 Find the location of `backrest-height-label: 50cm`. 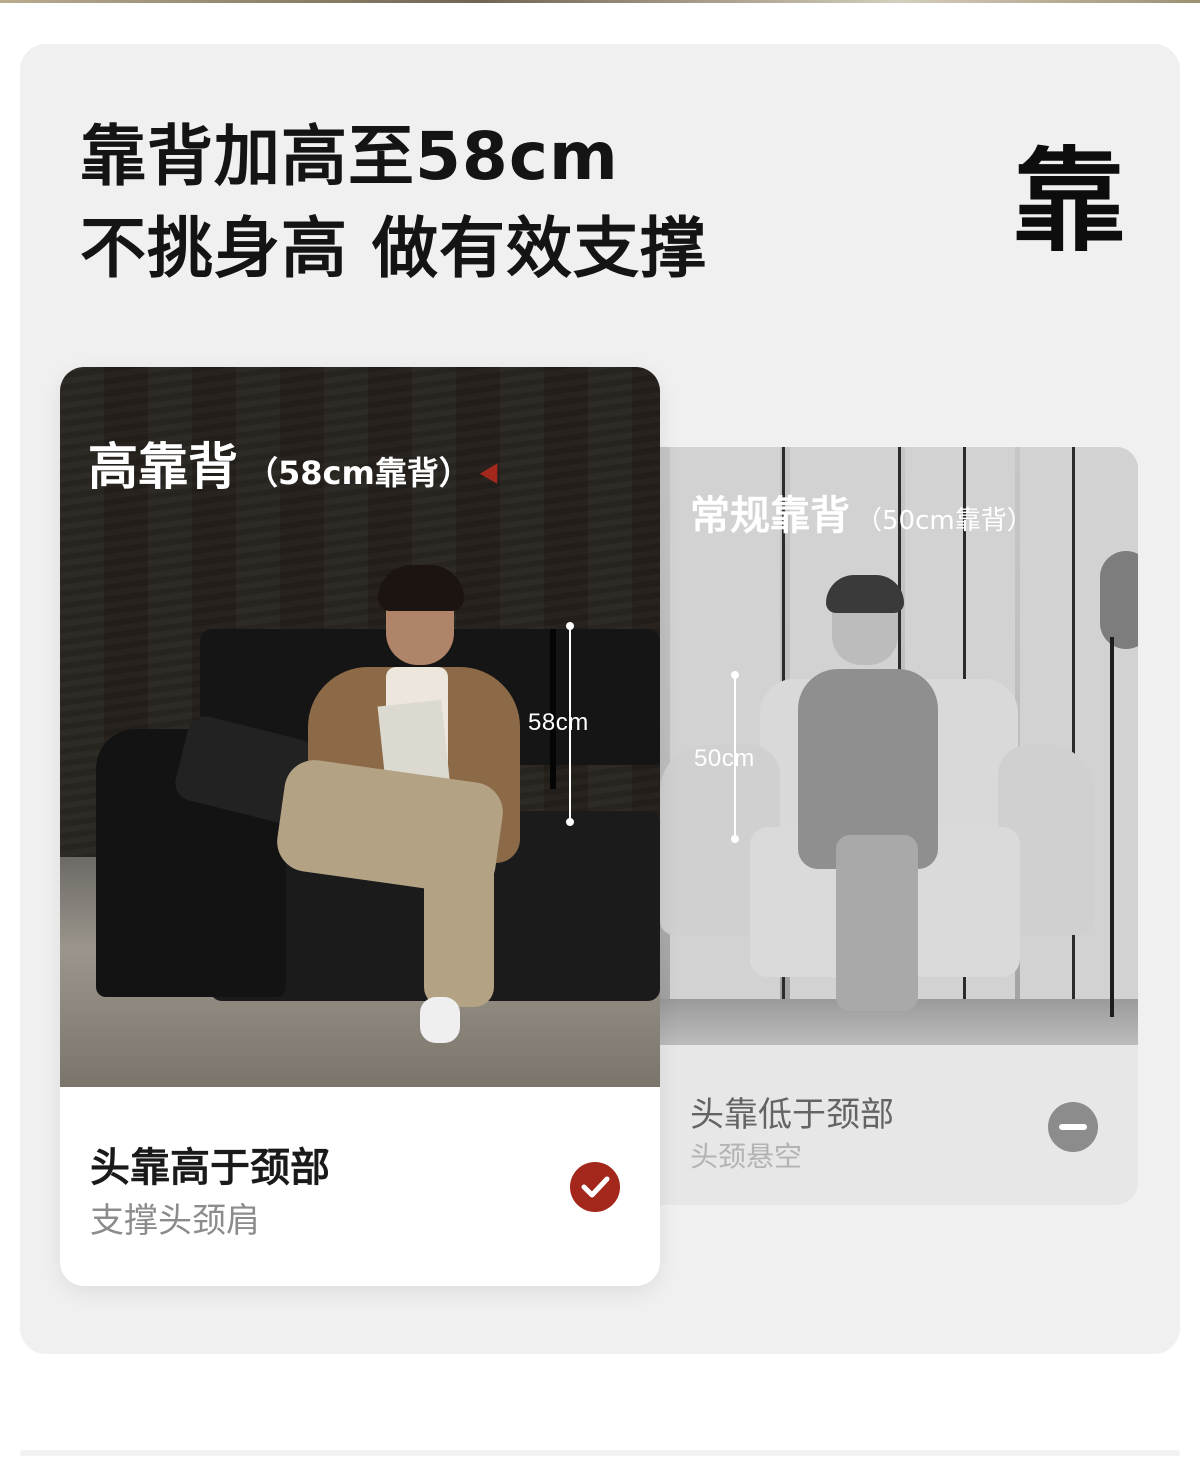

backrest-height-label: 50cm is located at coordinates (724, 758).